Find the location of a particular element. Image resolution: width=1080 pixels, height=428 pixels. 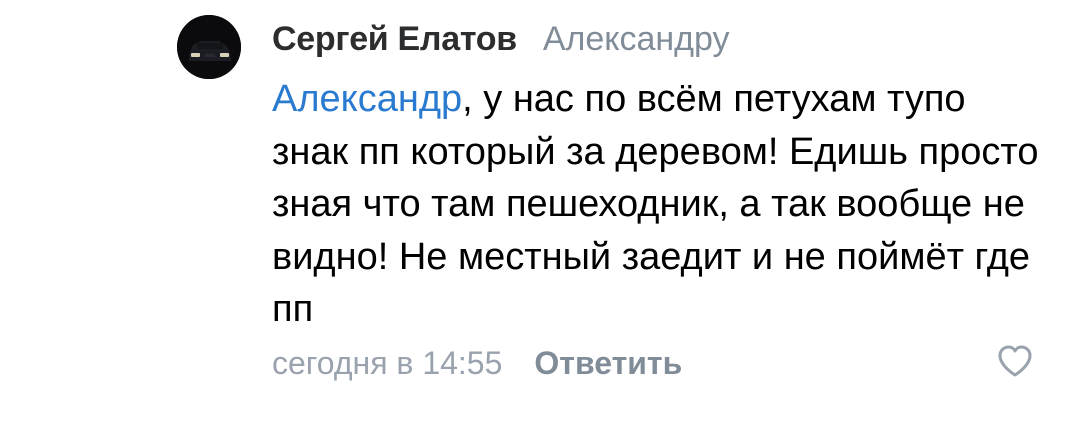

comment-footer: сегодня в 14:55 Ответить is located at coordinates (477, 363).